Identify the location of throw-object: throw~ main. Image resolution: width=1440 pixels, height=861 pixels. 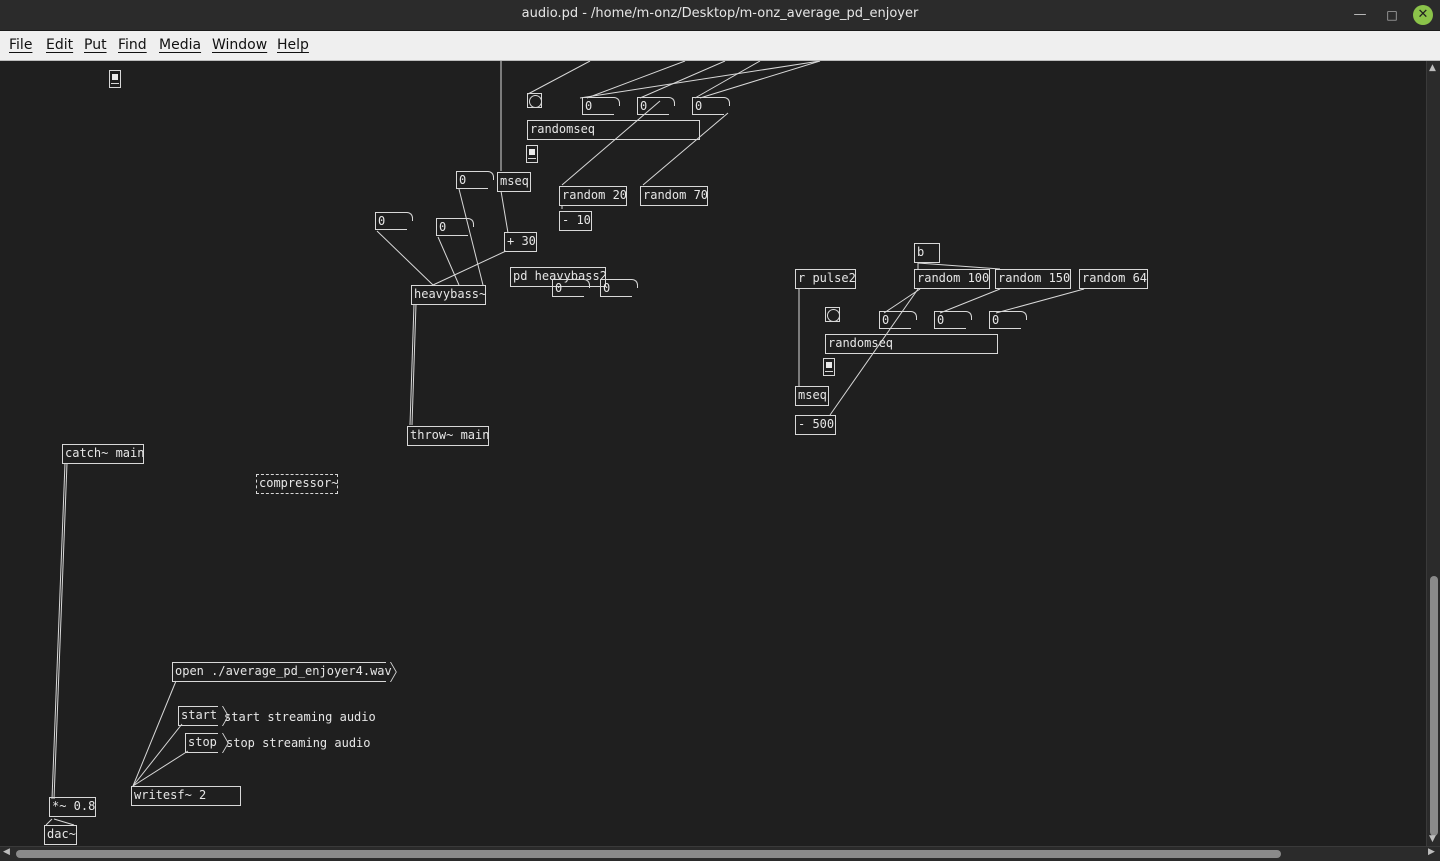
(448, 436).